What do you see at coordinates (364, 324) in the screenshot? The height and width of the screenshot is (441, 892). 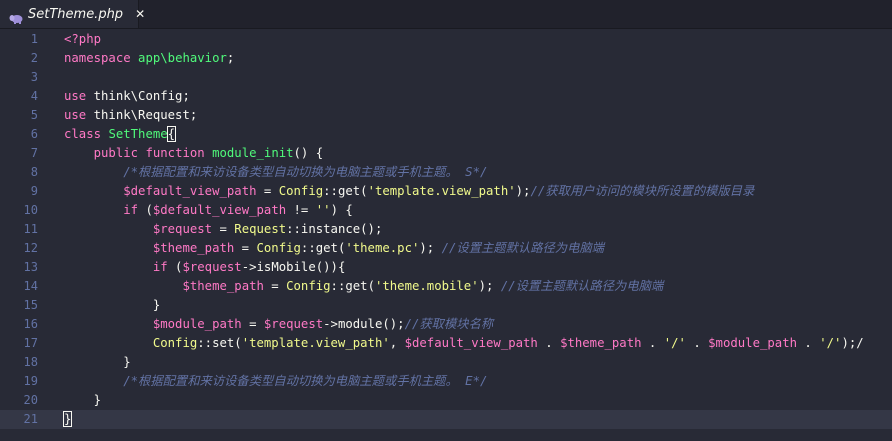 I see `code-token: ->module();` at bounding box center [364, 324].